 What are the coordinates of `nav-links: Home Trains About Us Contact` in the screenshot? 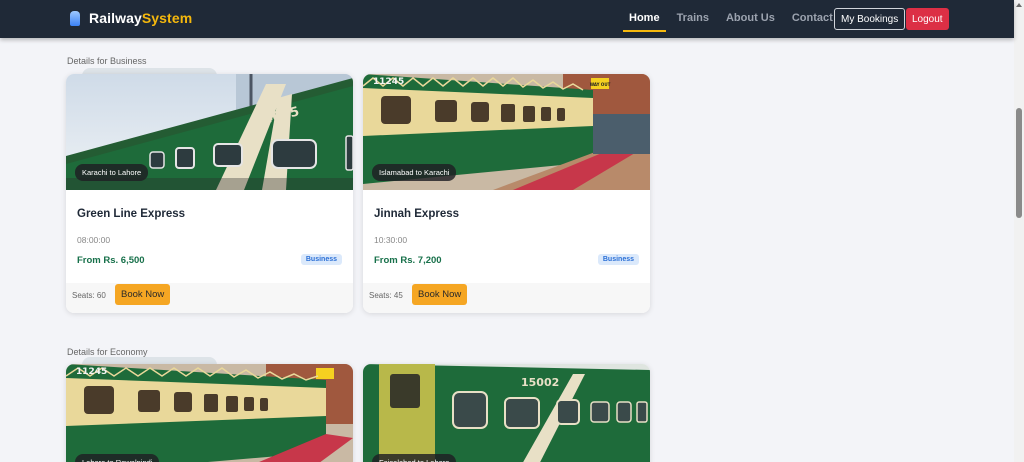 It's located at (733, 20).